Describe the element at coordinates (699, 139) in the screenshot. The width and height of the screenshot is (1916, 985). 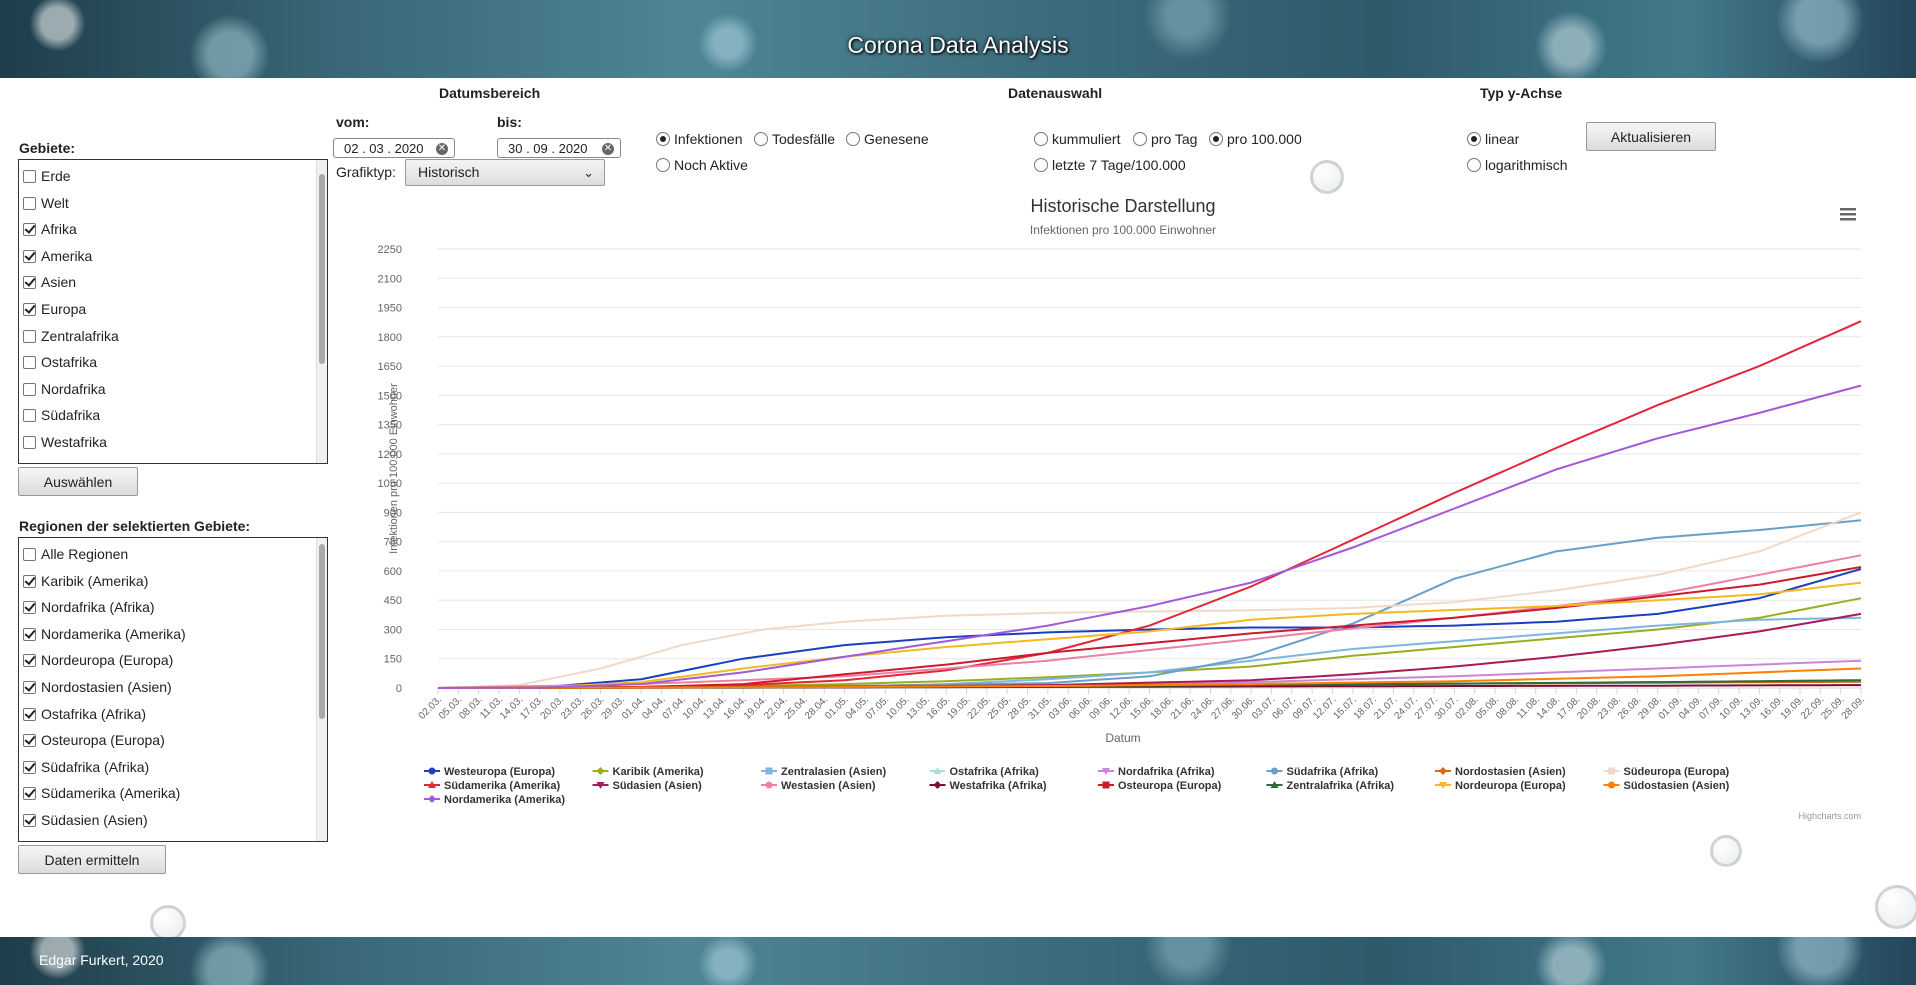
I see `metric-radio: Infektionen` at that location.